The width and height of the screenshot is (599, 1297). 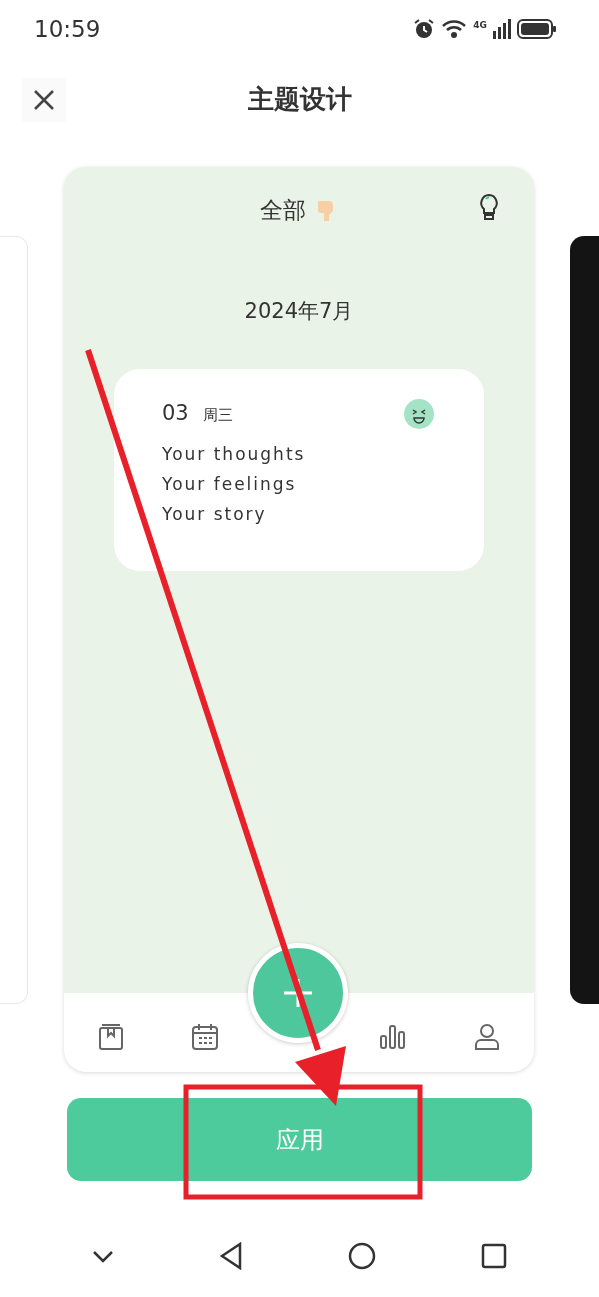 What do you see at coordinates (424, 29) in the screenshot?
I see `alarm-icon` at bounding box center [424, 29].